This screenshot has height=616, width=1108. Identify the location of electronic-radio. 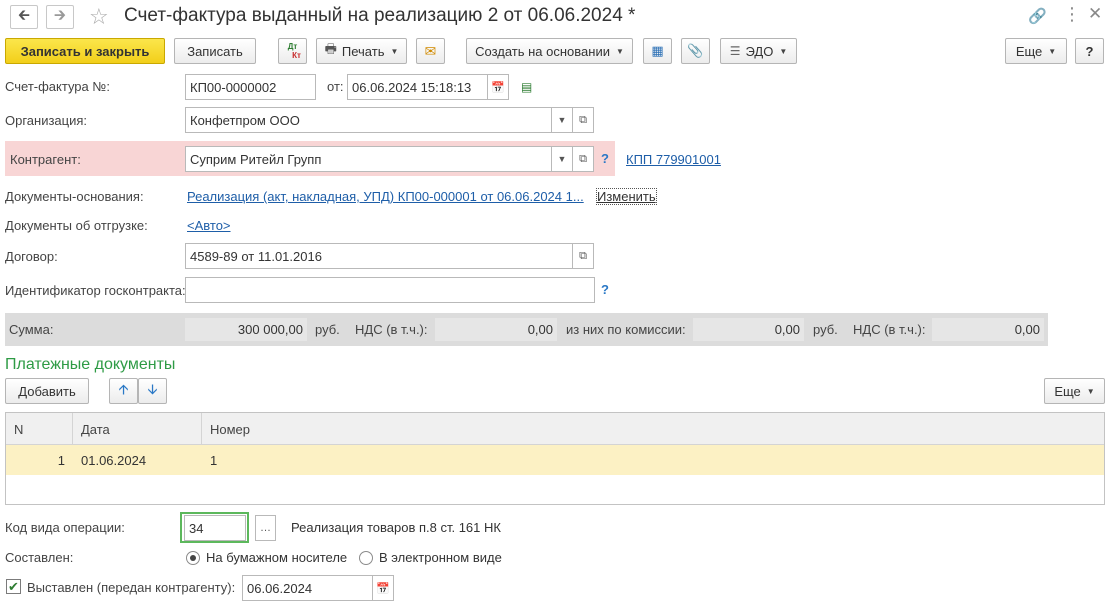
(366, 558).